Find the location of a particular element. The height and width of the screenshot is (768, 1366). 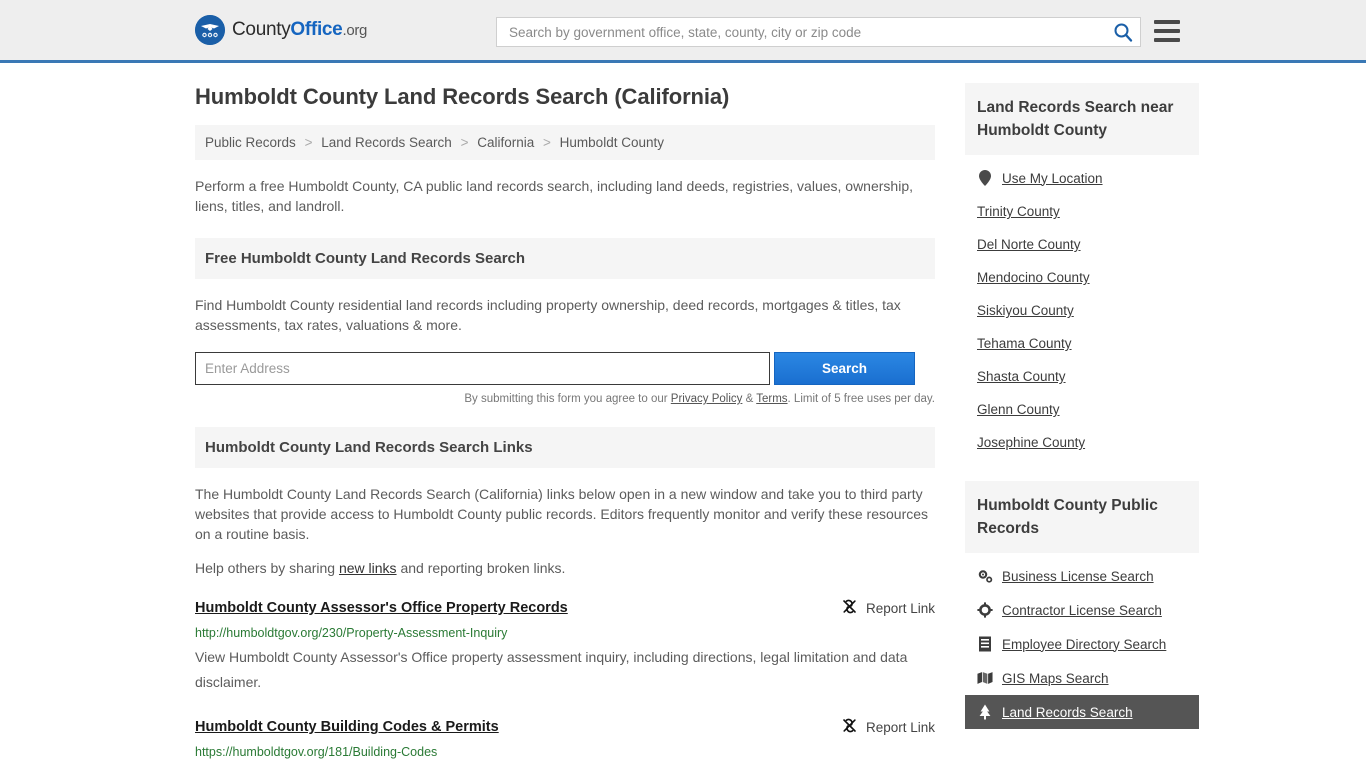

sidebar-item-label: Business License Search is located at coordinates (1078, 576).